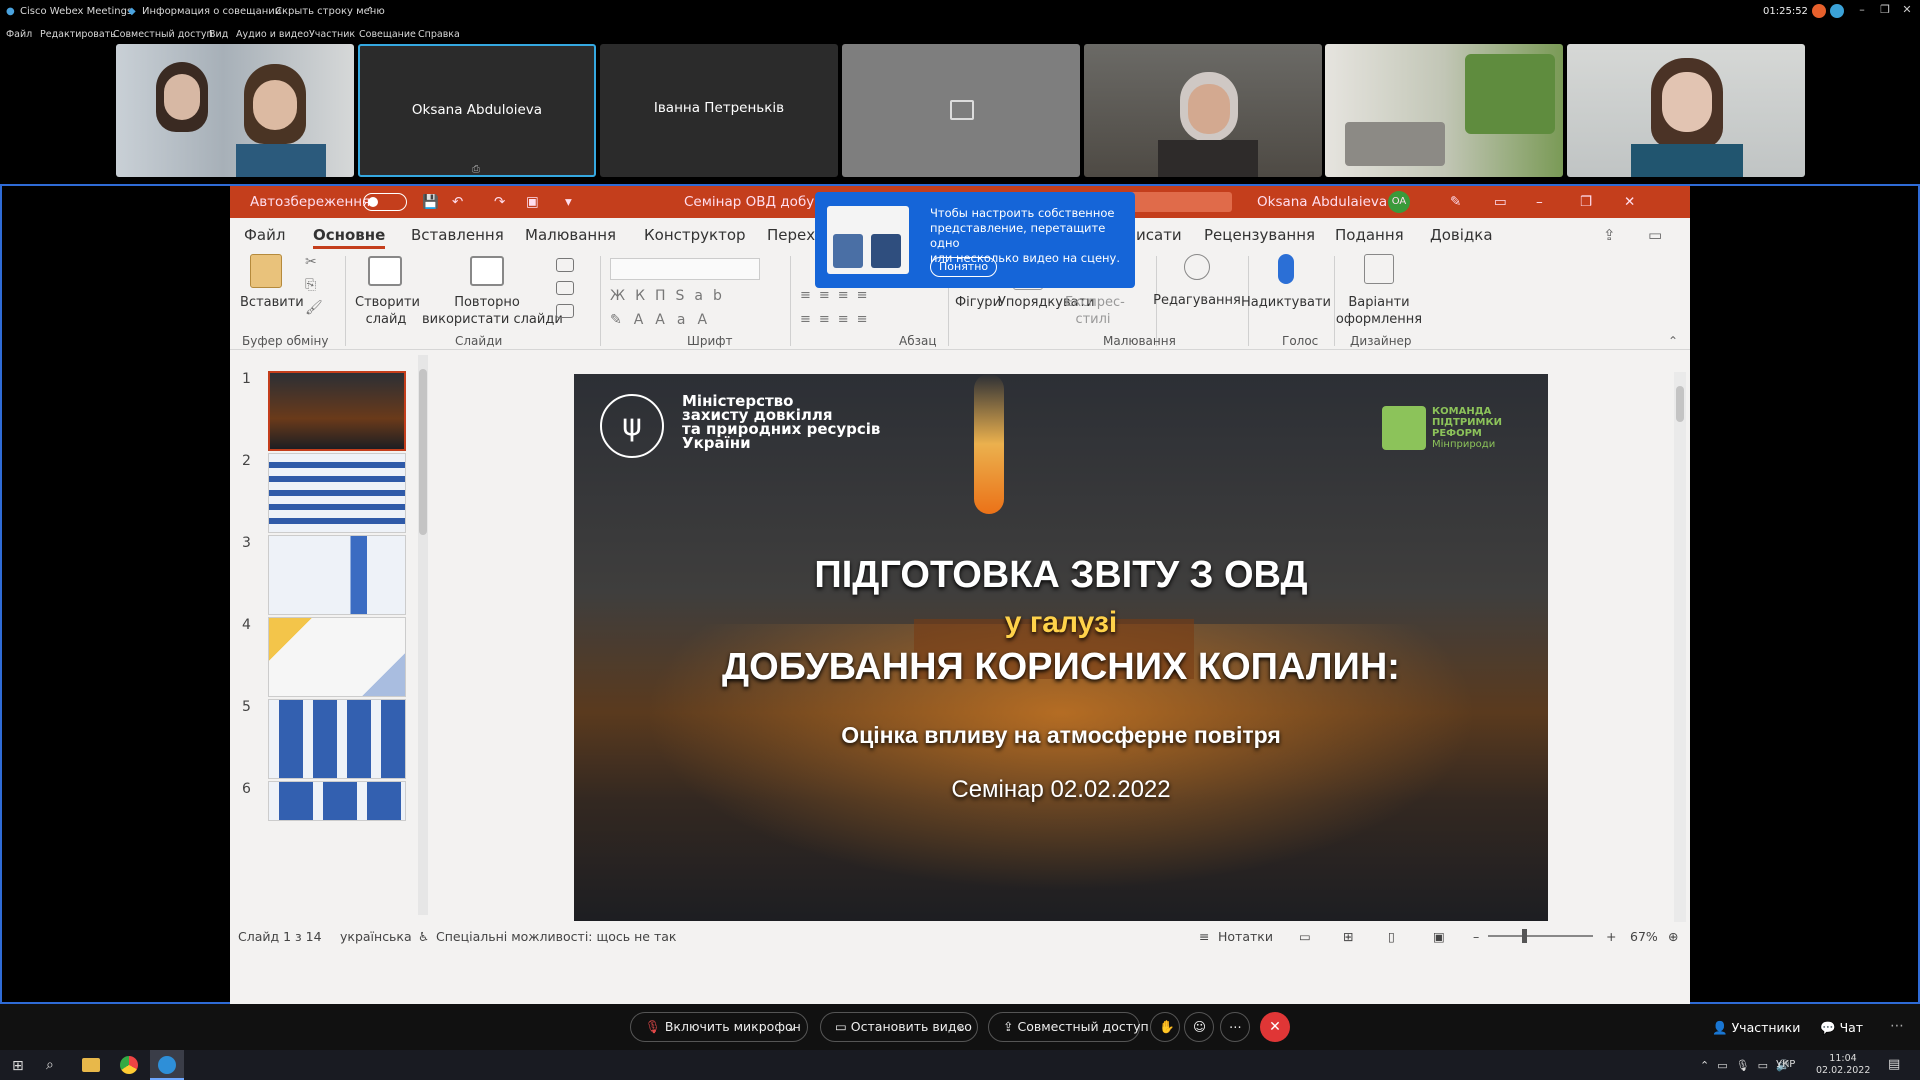 This screenshot has height=1080, width=1920. What do you see at coordinates (457, 202) in the screenshot?
I see `undo-icon: ↶` at bounding box center [457, 202].